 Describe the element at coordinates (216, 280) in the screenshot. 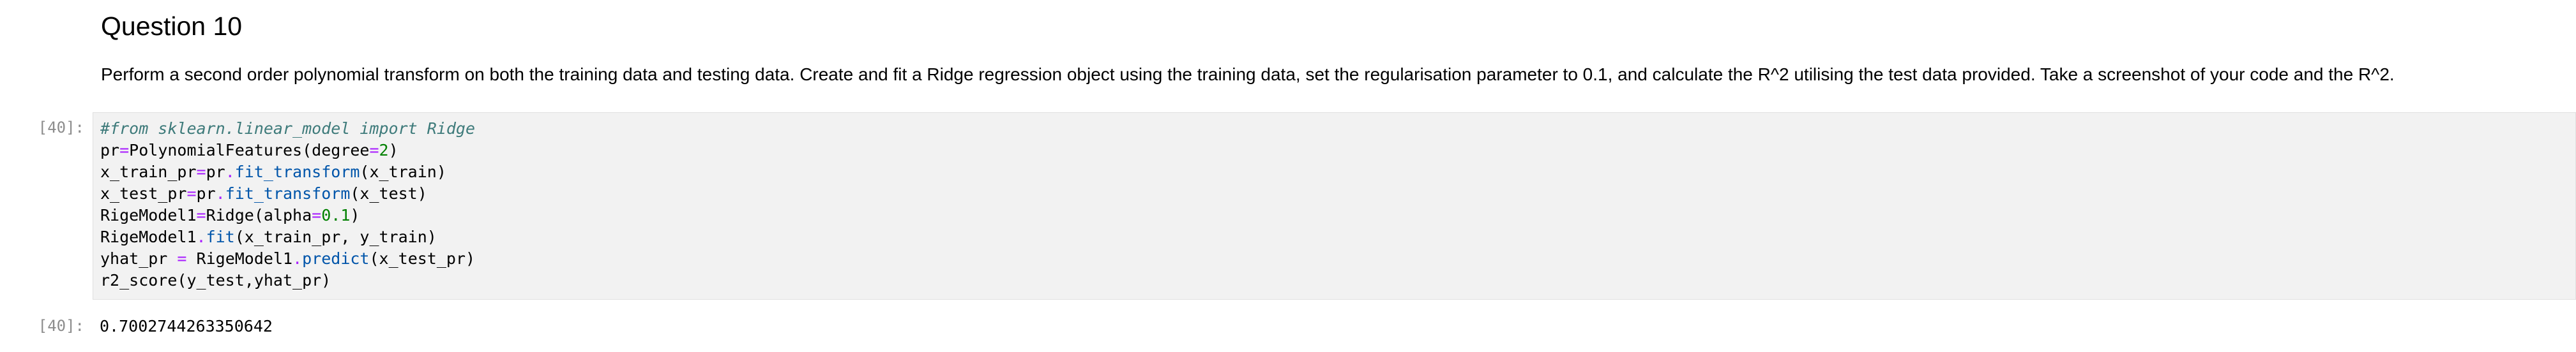

I see `code-token: r2_score(y_test,yhat_pr)` at that location.